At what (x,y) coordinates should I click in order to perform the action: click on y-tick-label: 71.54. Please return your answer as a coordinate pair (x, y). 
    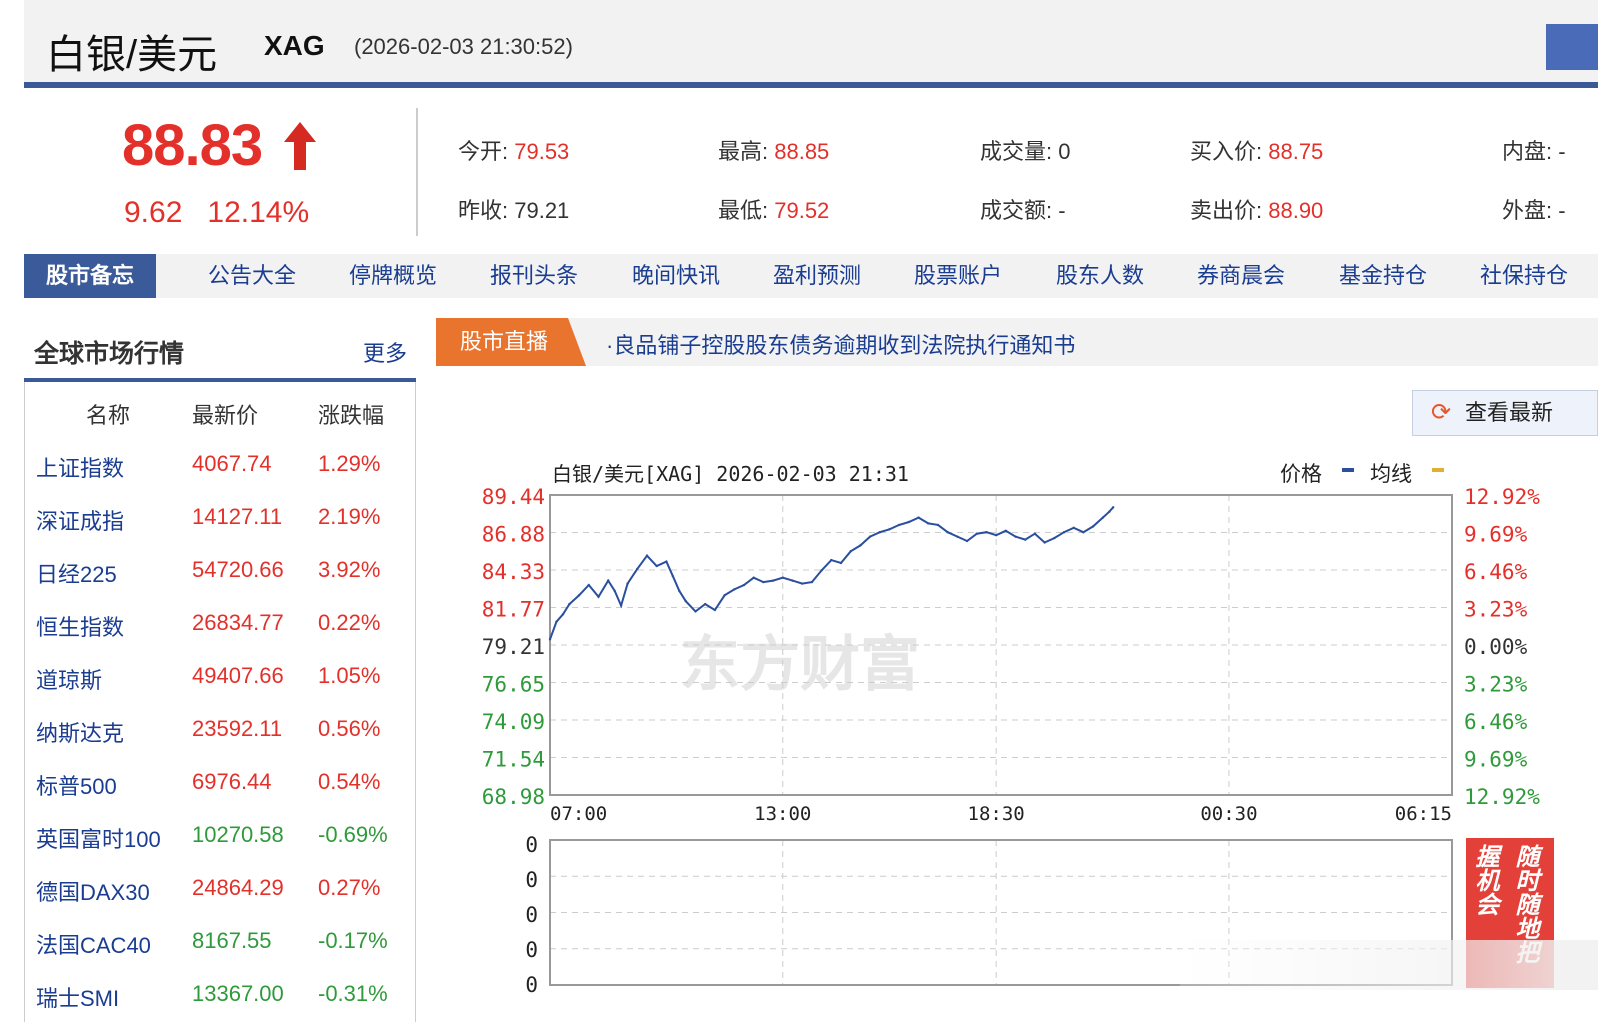
    Looking at the image, I should click on (513, 760).